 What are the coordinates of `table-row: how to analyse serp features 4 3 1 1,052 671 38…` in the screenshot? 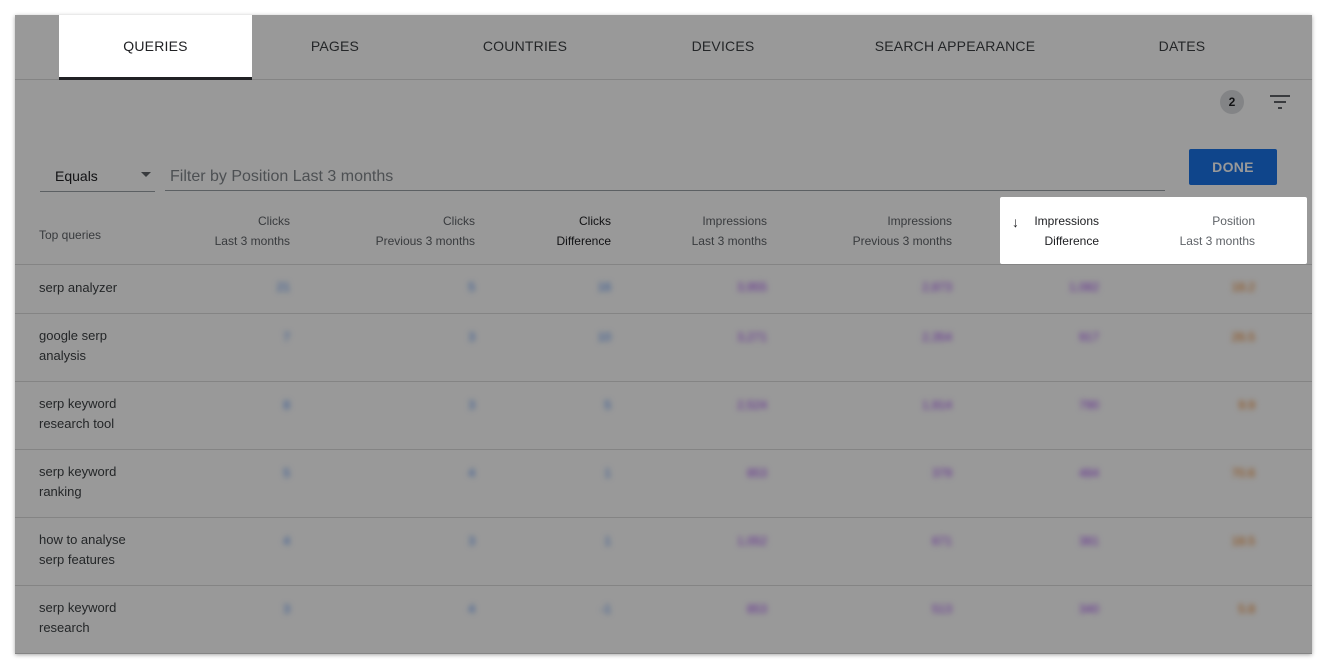 It's located at (663, 552).